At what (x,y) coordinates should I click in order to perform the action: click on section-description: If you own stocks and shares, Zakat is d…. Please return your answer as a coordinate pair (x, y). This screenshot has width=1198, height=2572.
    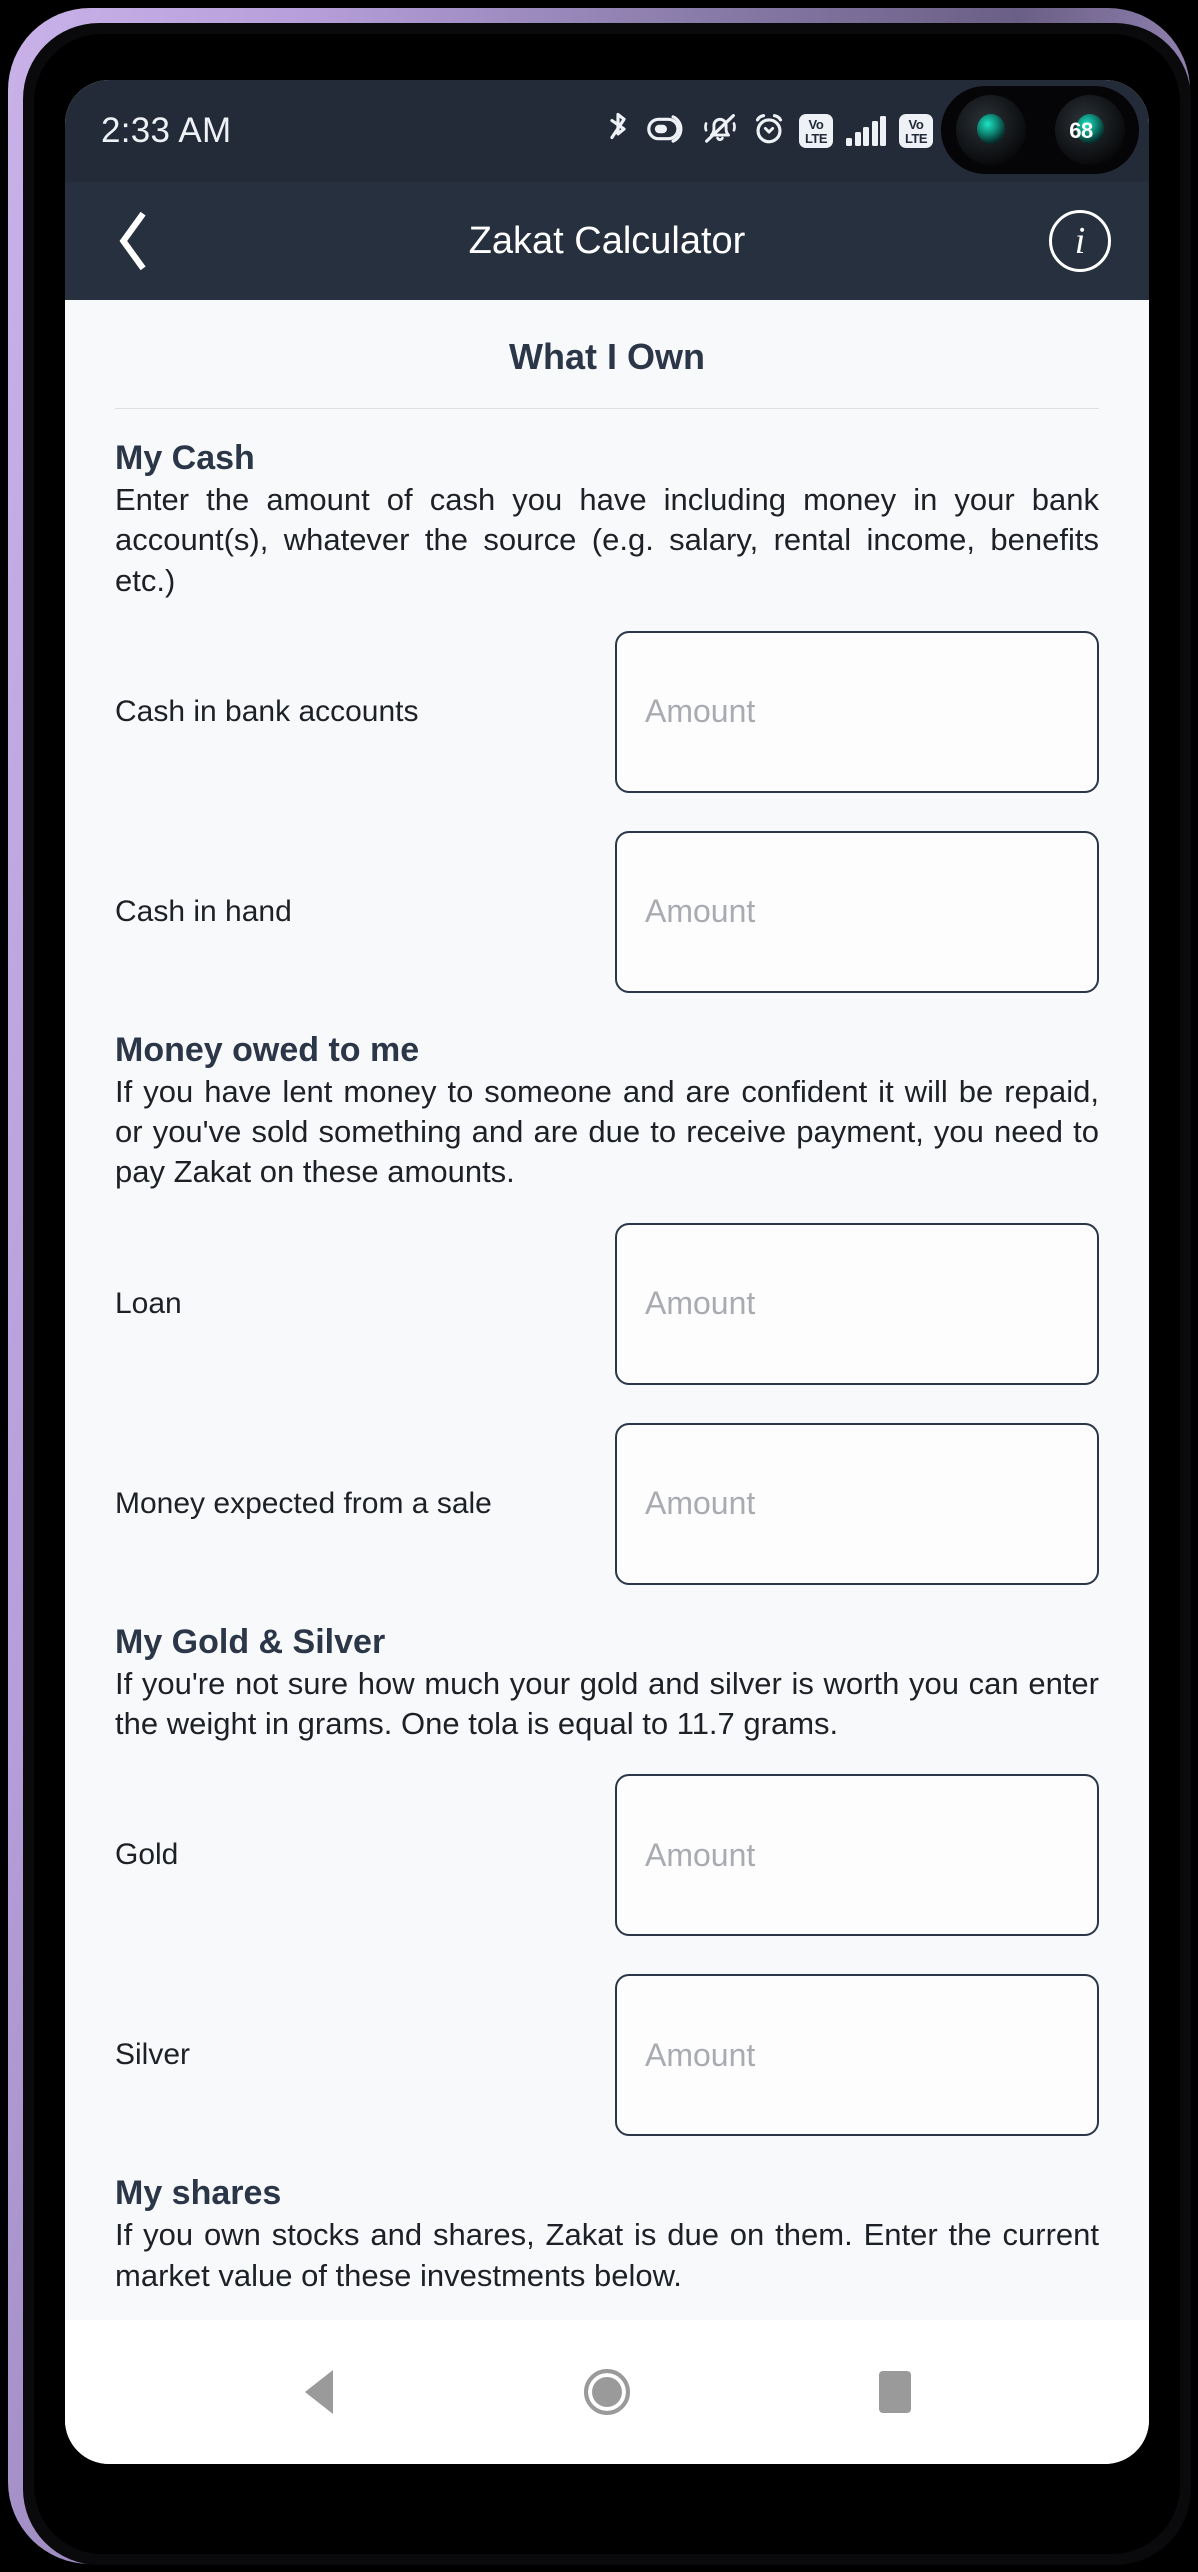
    Looking at the image, I should click on (607, 2255).